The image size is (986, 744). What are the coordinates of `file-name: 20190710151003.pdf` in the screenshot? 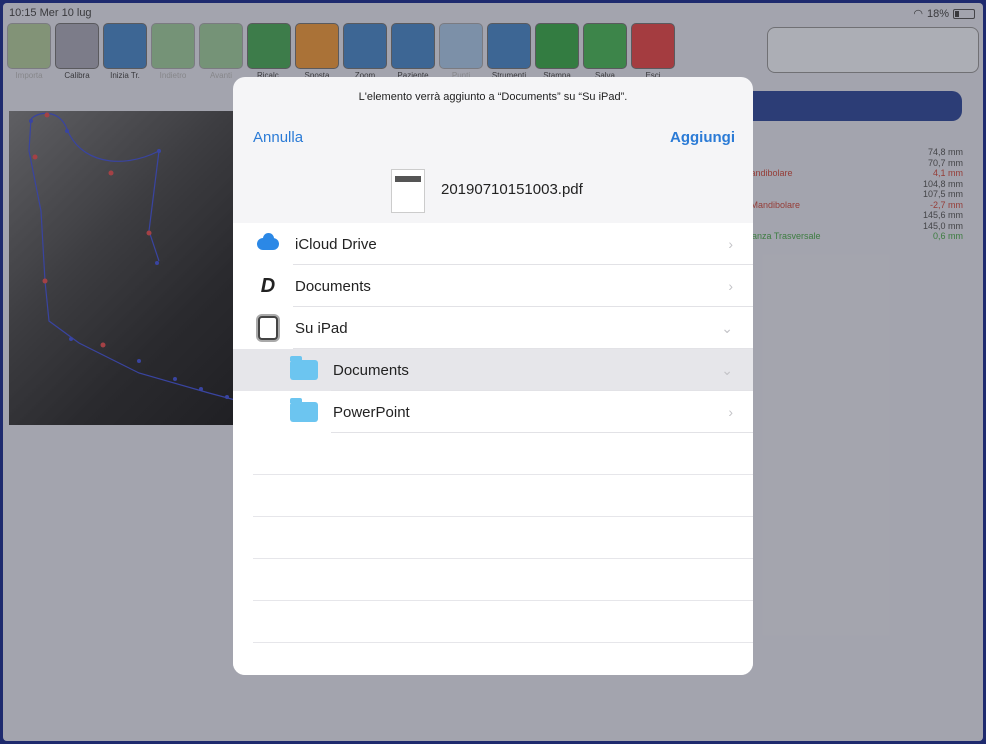 It's located at (512, 189).